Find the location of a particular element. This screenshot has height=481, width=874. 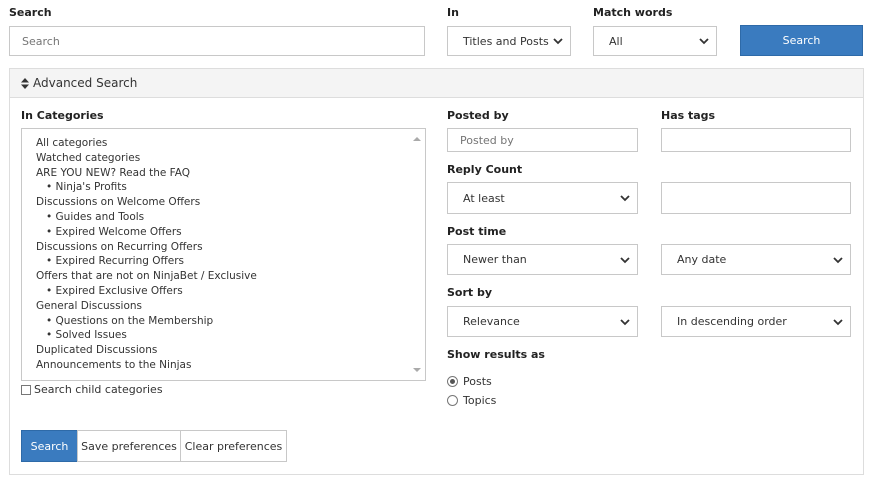

has-tags-label: Has tags is located at coordinates (688, 115).